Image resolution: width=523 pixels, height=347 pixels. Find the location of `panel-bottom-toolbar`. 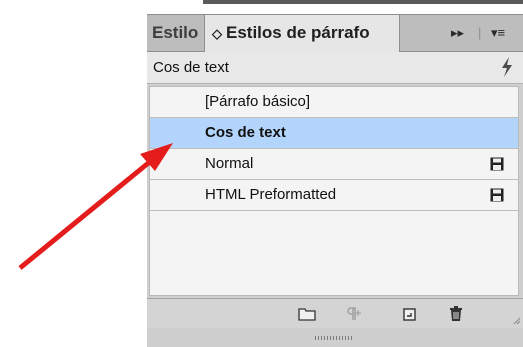

panel-bottom-toolbar is located at coordinates (335, 313).